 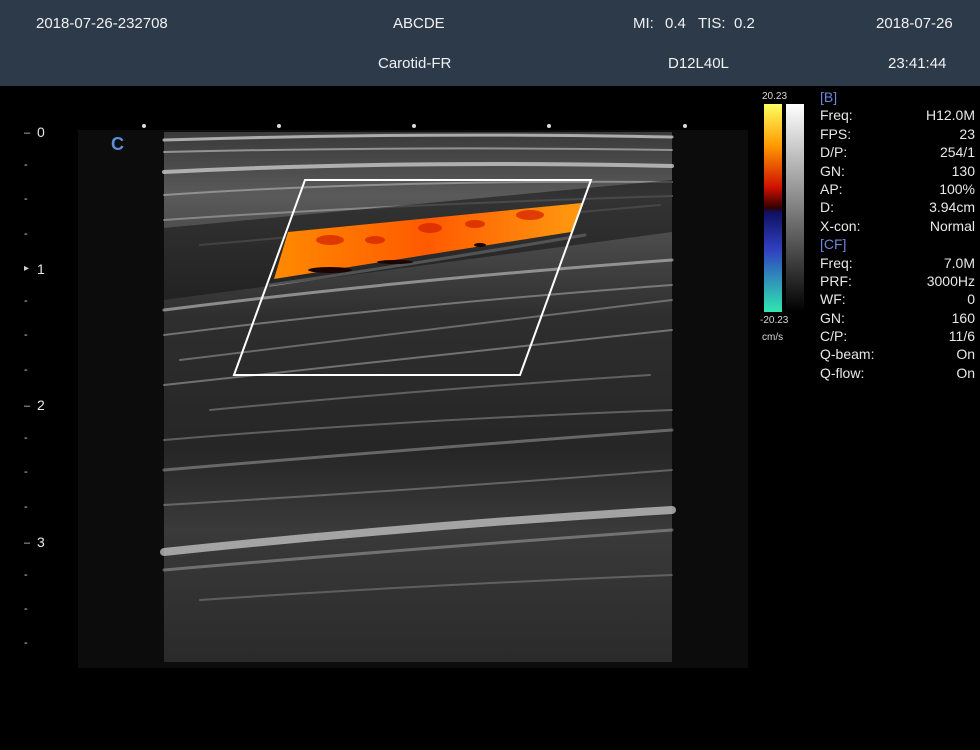 I want to click on colorbar-min: -20.23, so click(x=774, y=320).